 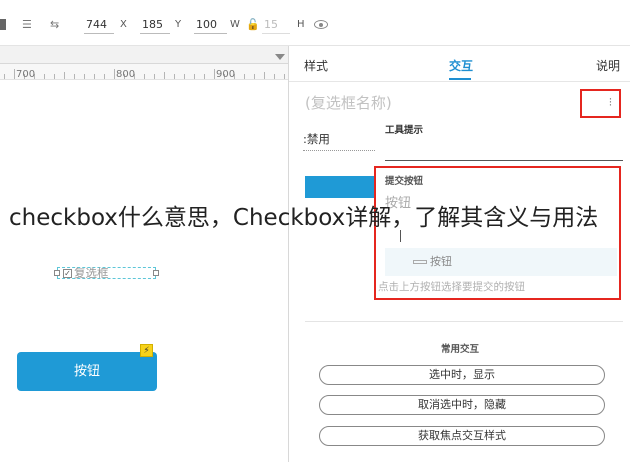 What do you see at coordinates (91, 273) in the screenshot?
I see `checkbox-label: 复选框` at bounding box center [91, 273].